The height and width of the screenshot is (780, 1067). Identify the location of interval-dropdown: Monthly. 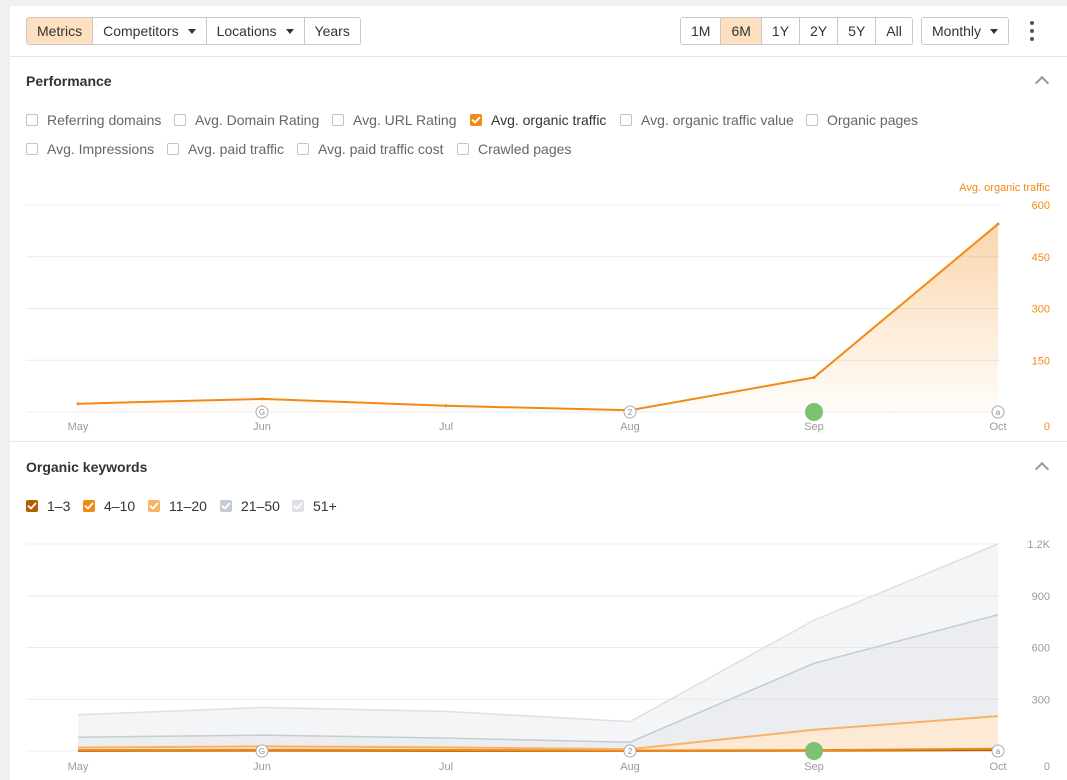
(965, 31).